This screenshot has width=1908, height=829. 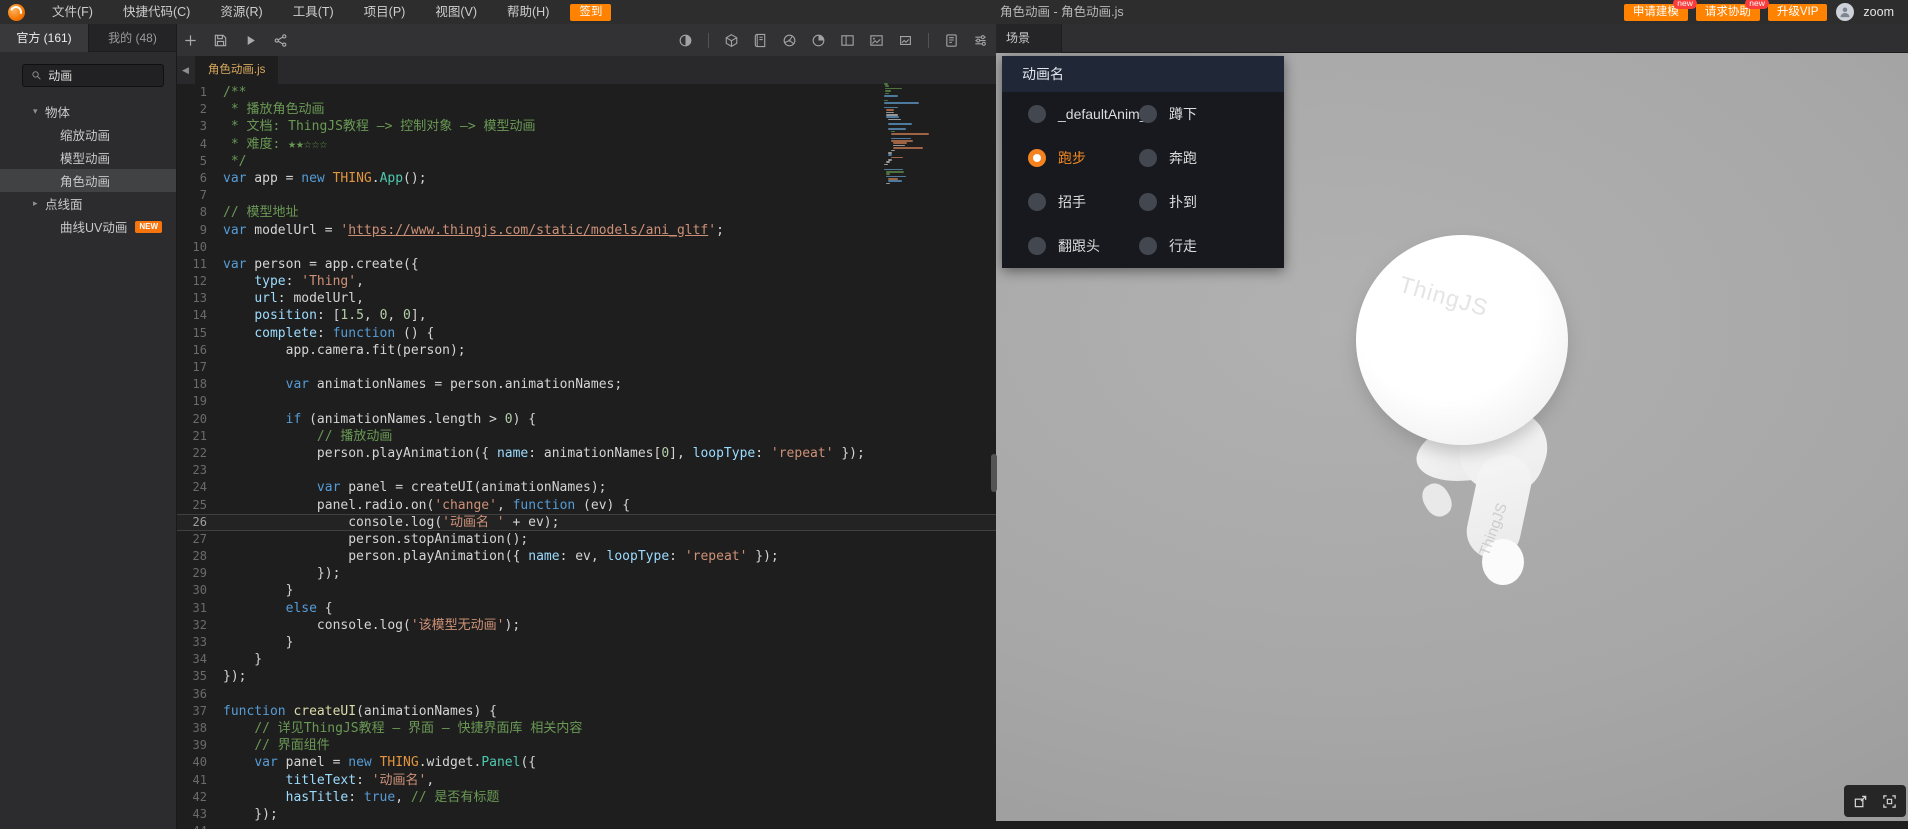 I want to click on screenshot-icon, so click(x=876, y=40).